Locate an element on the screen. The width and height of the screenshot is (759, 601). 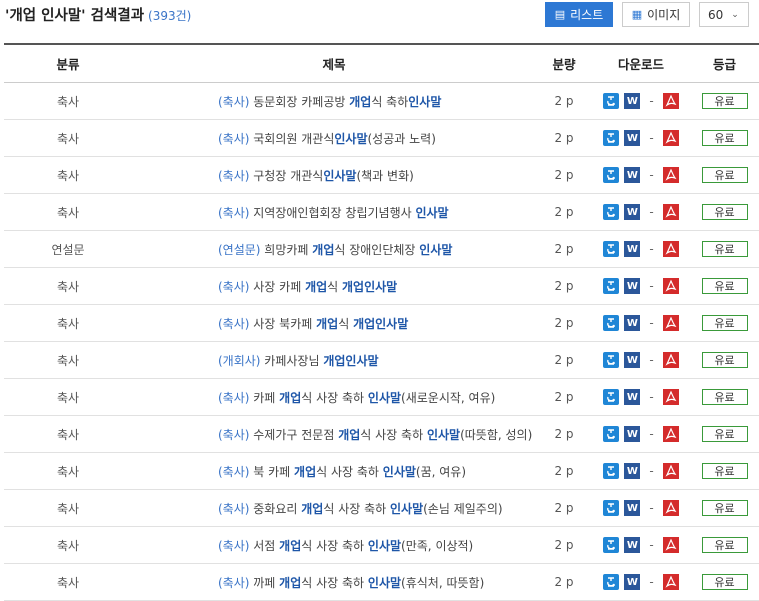
document-title-link: (축사) 국회의원 개관식인사말(성공과 노력) is located at coordinates (327, 139).